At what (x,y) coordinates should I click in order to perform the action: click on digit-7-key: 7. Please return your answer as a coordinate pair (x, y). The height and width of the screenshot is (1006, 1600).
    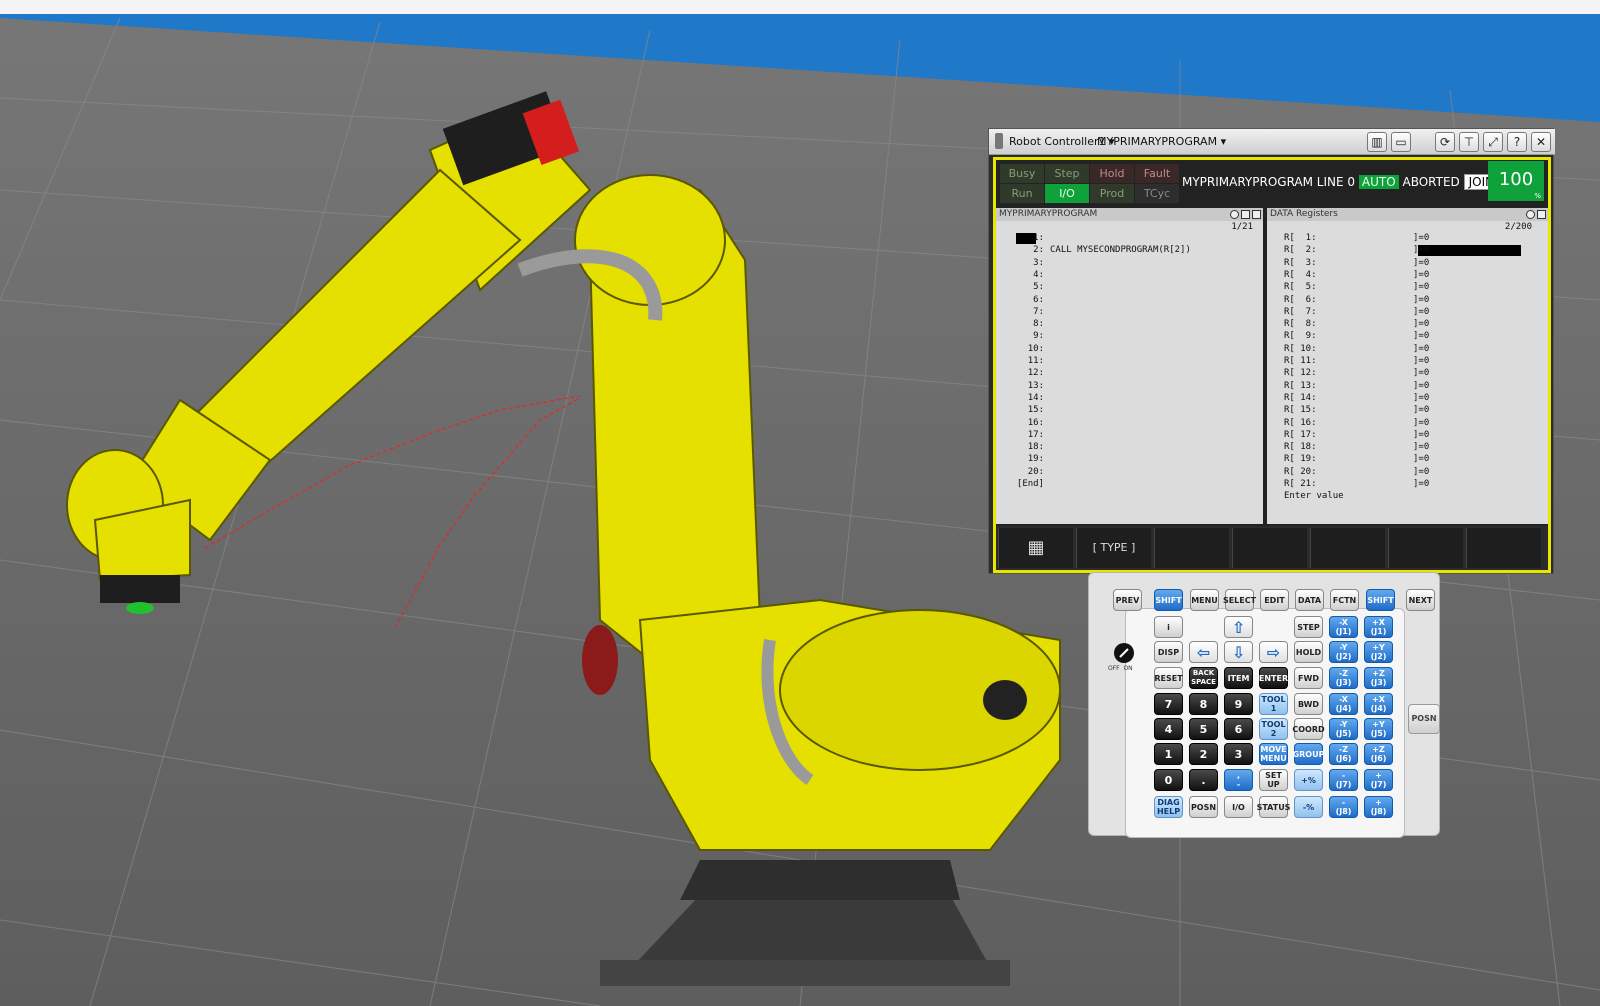
    Looking at the image, I should click on (1168, 704).